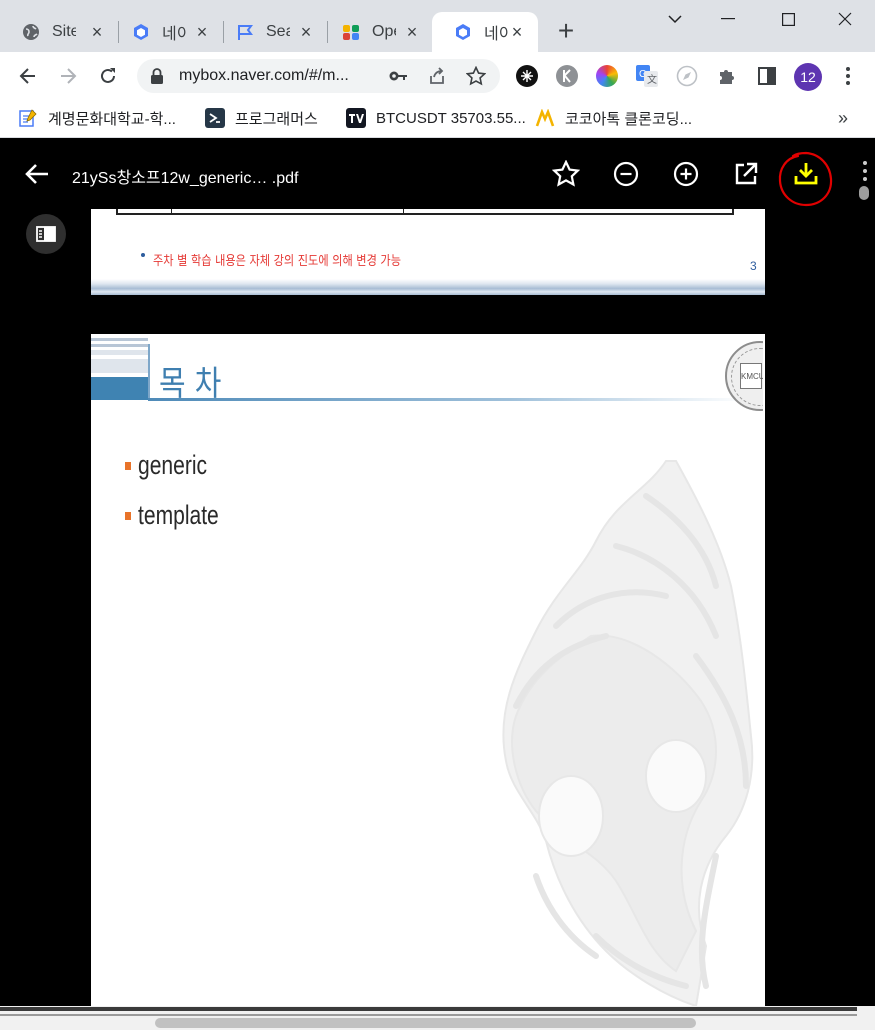 The width and height of the screenshot is (875, 1030). What do you see at coordinates (428, 174) in the screenshot?
I see `viewer-header: 21ySs창소프12w_generic… .pdf` at bounding box center [428, 174].